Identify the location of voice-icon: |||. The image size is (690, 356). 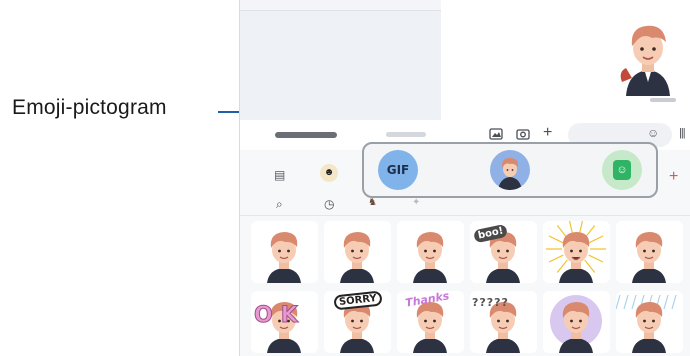
(682, 133).